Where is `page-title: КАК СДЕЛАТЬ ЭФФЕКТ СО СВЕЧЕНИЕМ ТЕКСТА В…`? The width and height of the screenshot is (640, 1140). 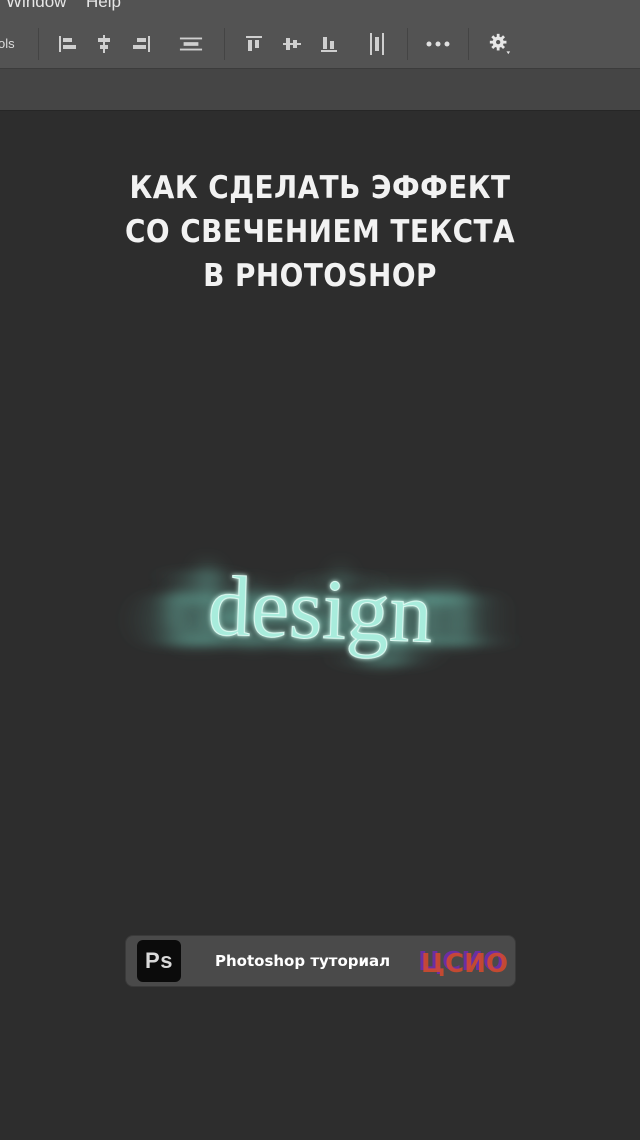 page-title: КАК СДЕЛАТЬ ЭФФЕКТ СО СВЕЧЕНИЕМ ТЕКСТА В… is located at coordinates (320, 232).